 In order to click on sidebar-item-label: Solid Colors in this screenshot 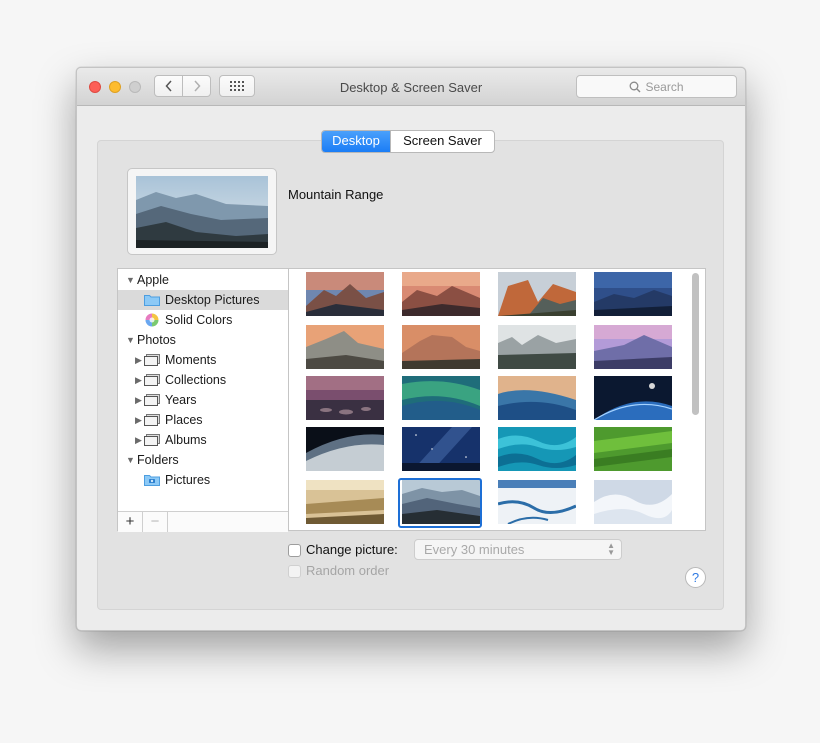, I will do `click(199, 320)`.